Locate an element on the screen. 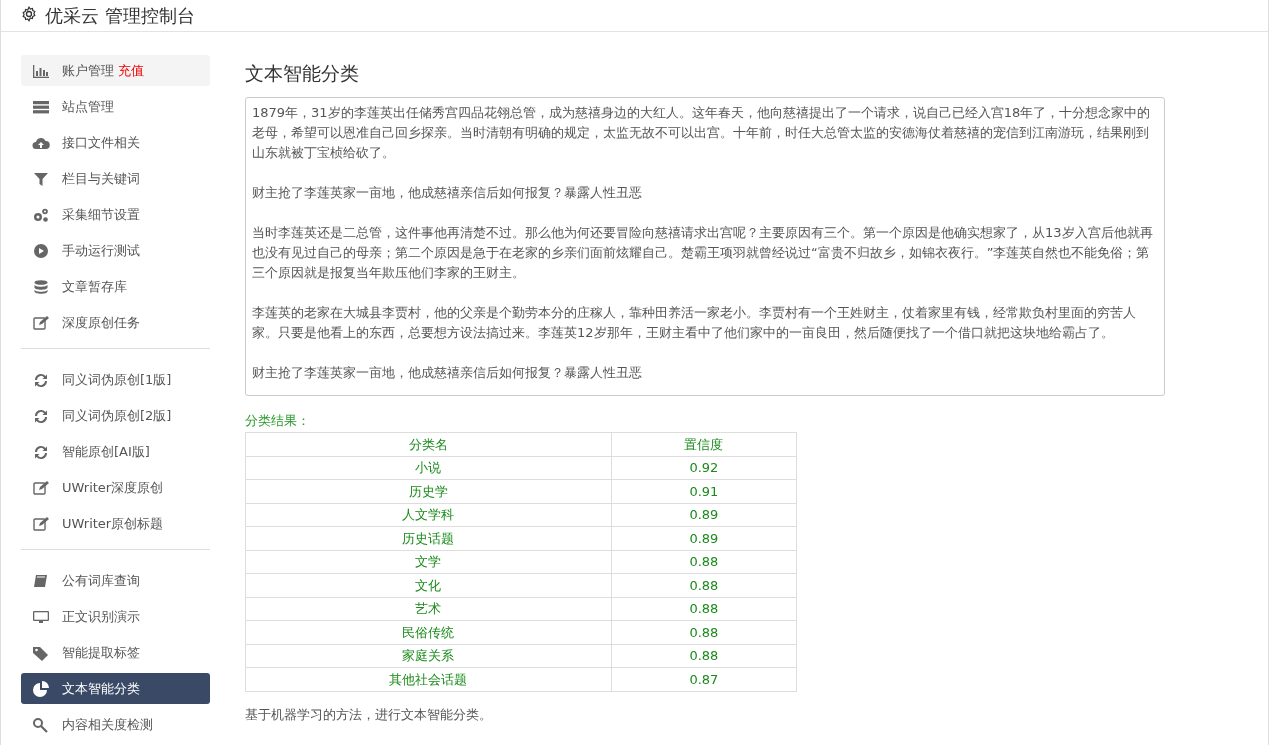 This screenshot has width=1280, height=745. result-label: 分类结果： is located at coordinates (278, 420).